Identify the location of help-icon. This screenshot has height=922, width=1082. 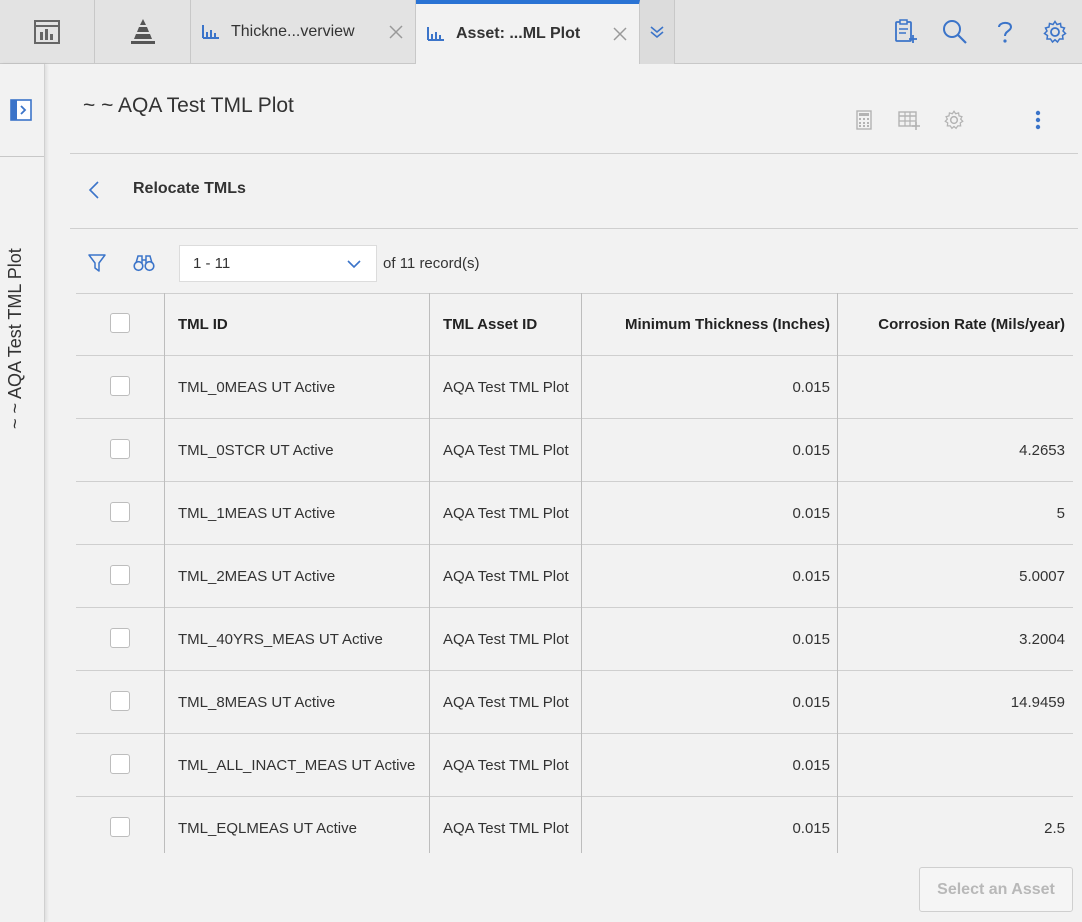
(1005, 32).